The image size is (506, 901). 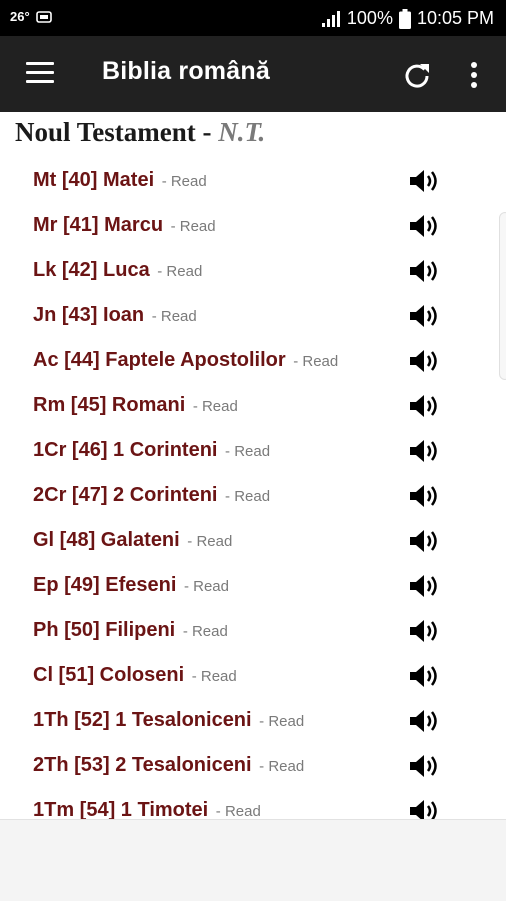 What do you see at coordinates (455, 18) in the screenshot?
I see `clock-text: 10:05 PM` at bounding box center [455, 18].